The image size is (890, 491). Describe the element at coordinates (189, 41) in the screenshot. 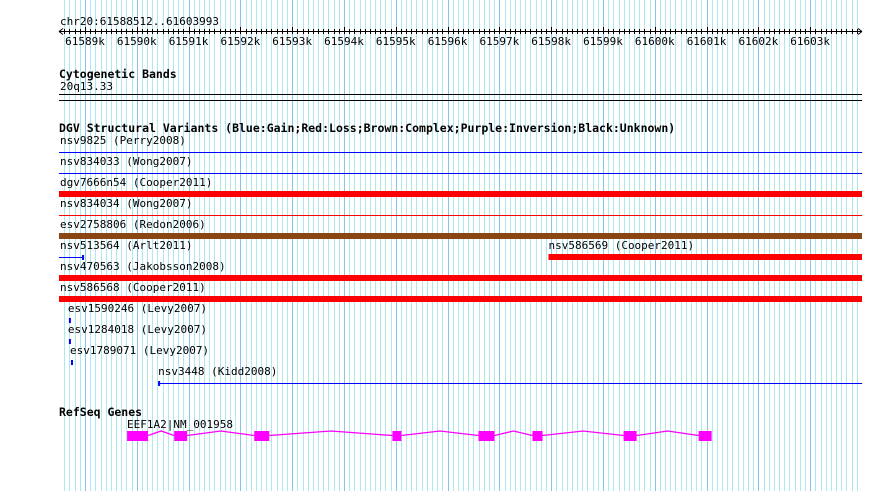

I see `ruler-tick-label: 61591k` at that location.